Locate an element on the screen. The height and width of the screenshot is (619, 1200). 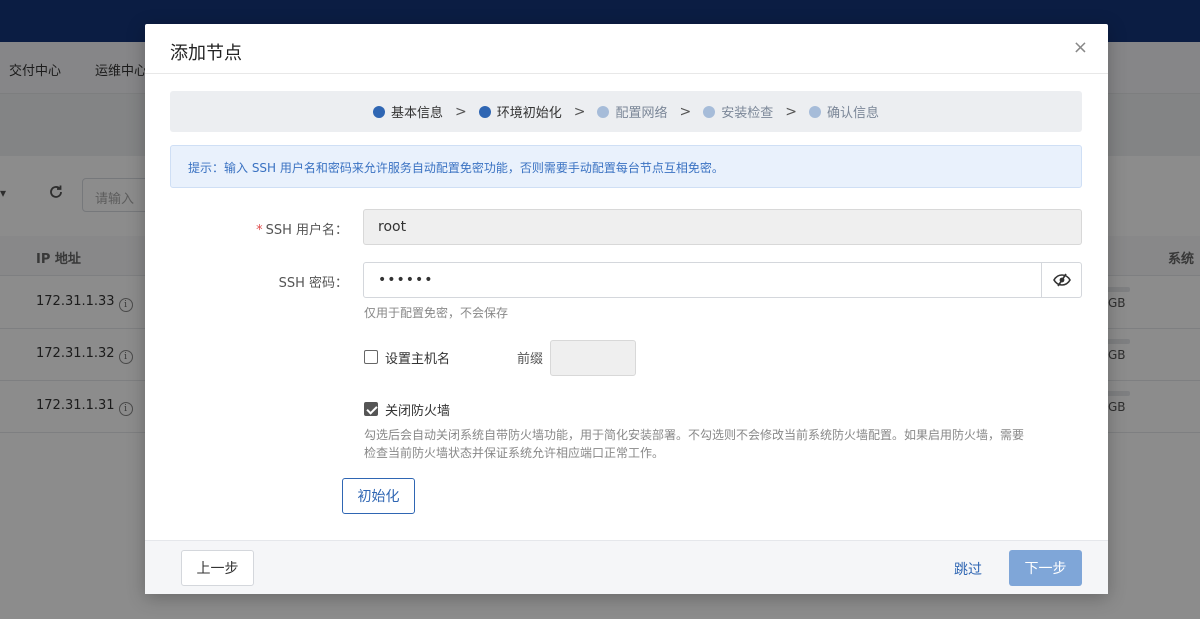
wizard-steps: 基本信息 > 环境初始化 > 配置网络 > 安装检查 > 确认信息 is located at coordinates (626, 111).